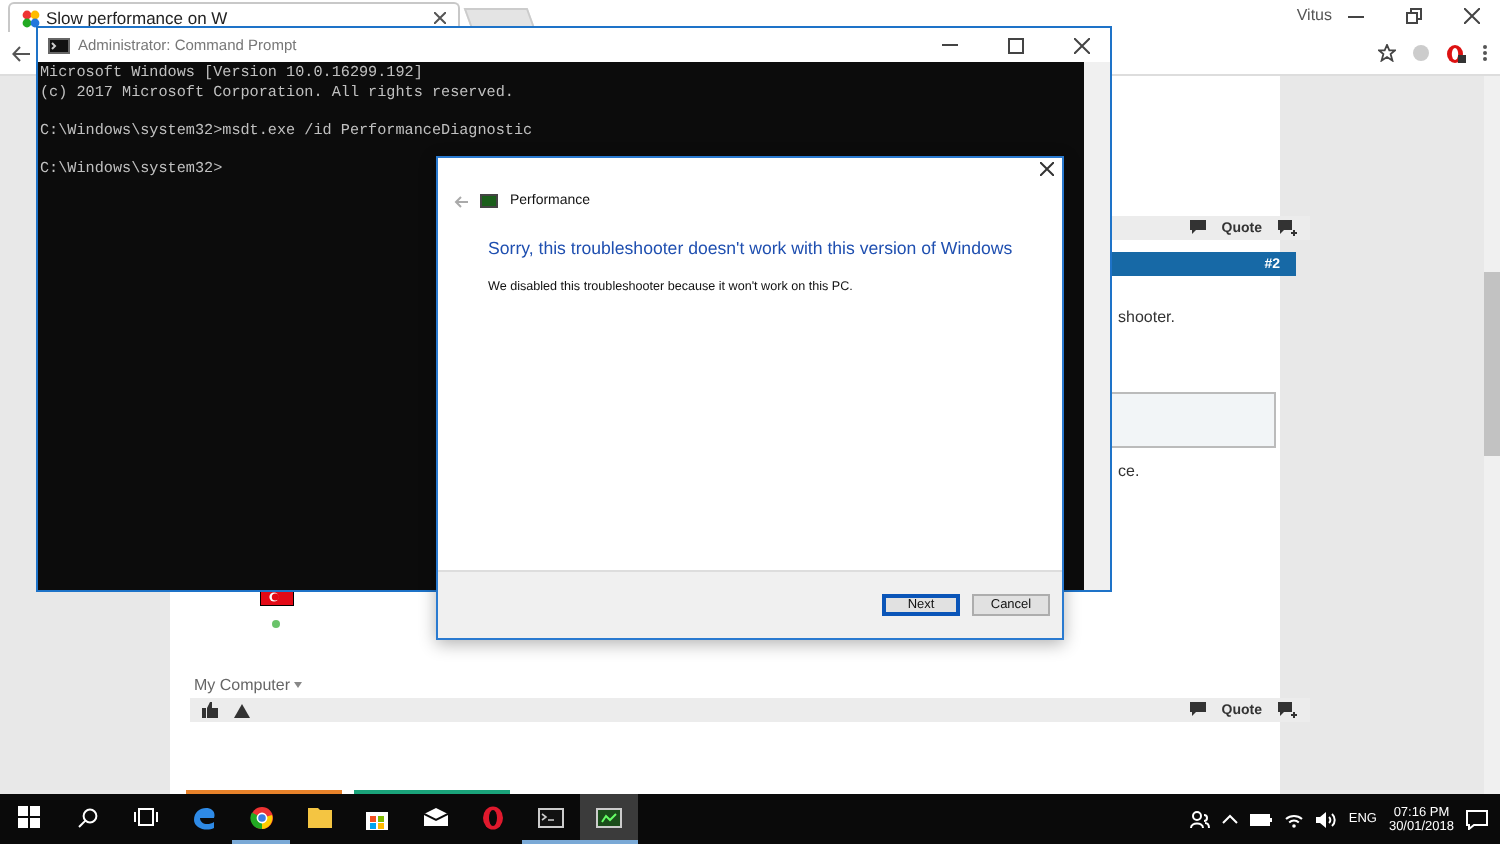  I want to click on taskbar-app, so click(609, 819).